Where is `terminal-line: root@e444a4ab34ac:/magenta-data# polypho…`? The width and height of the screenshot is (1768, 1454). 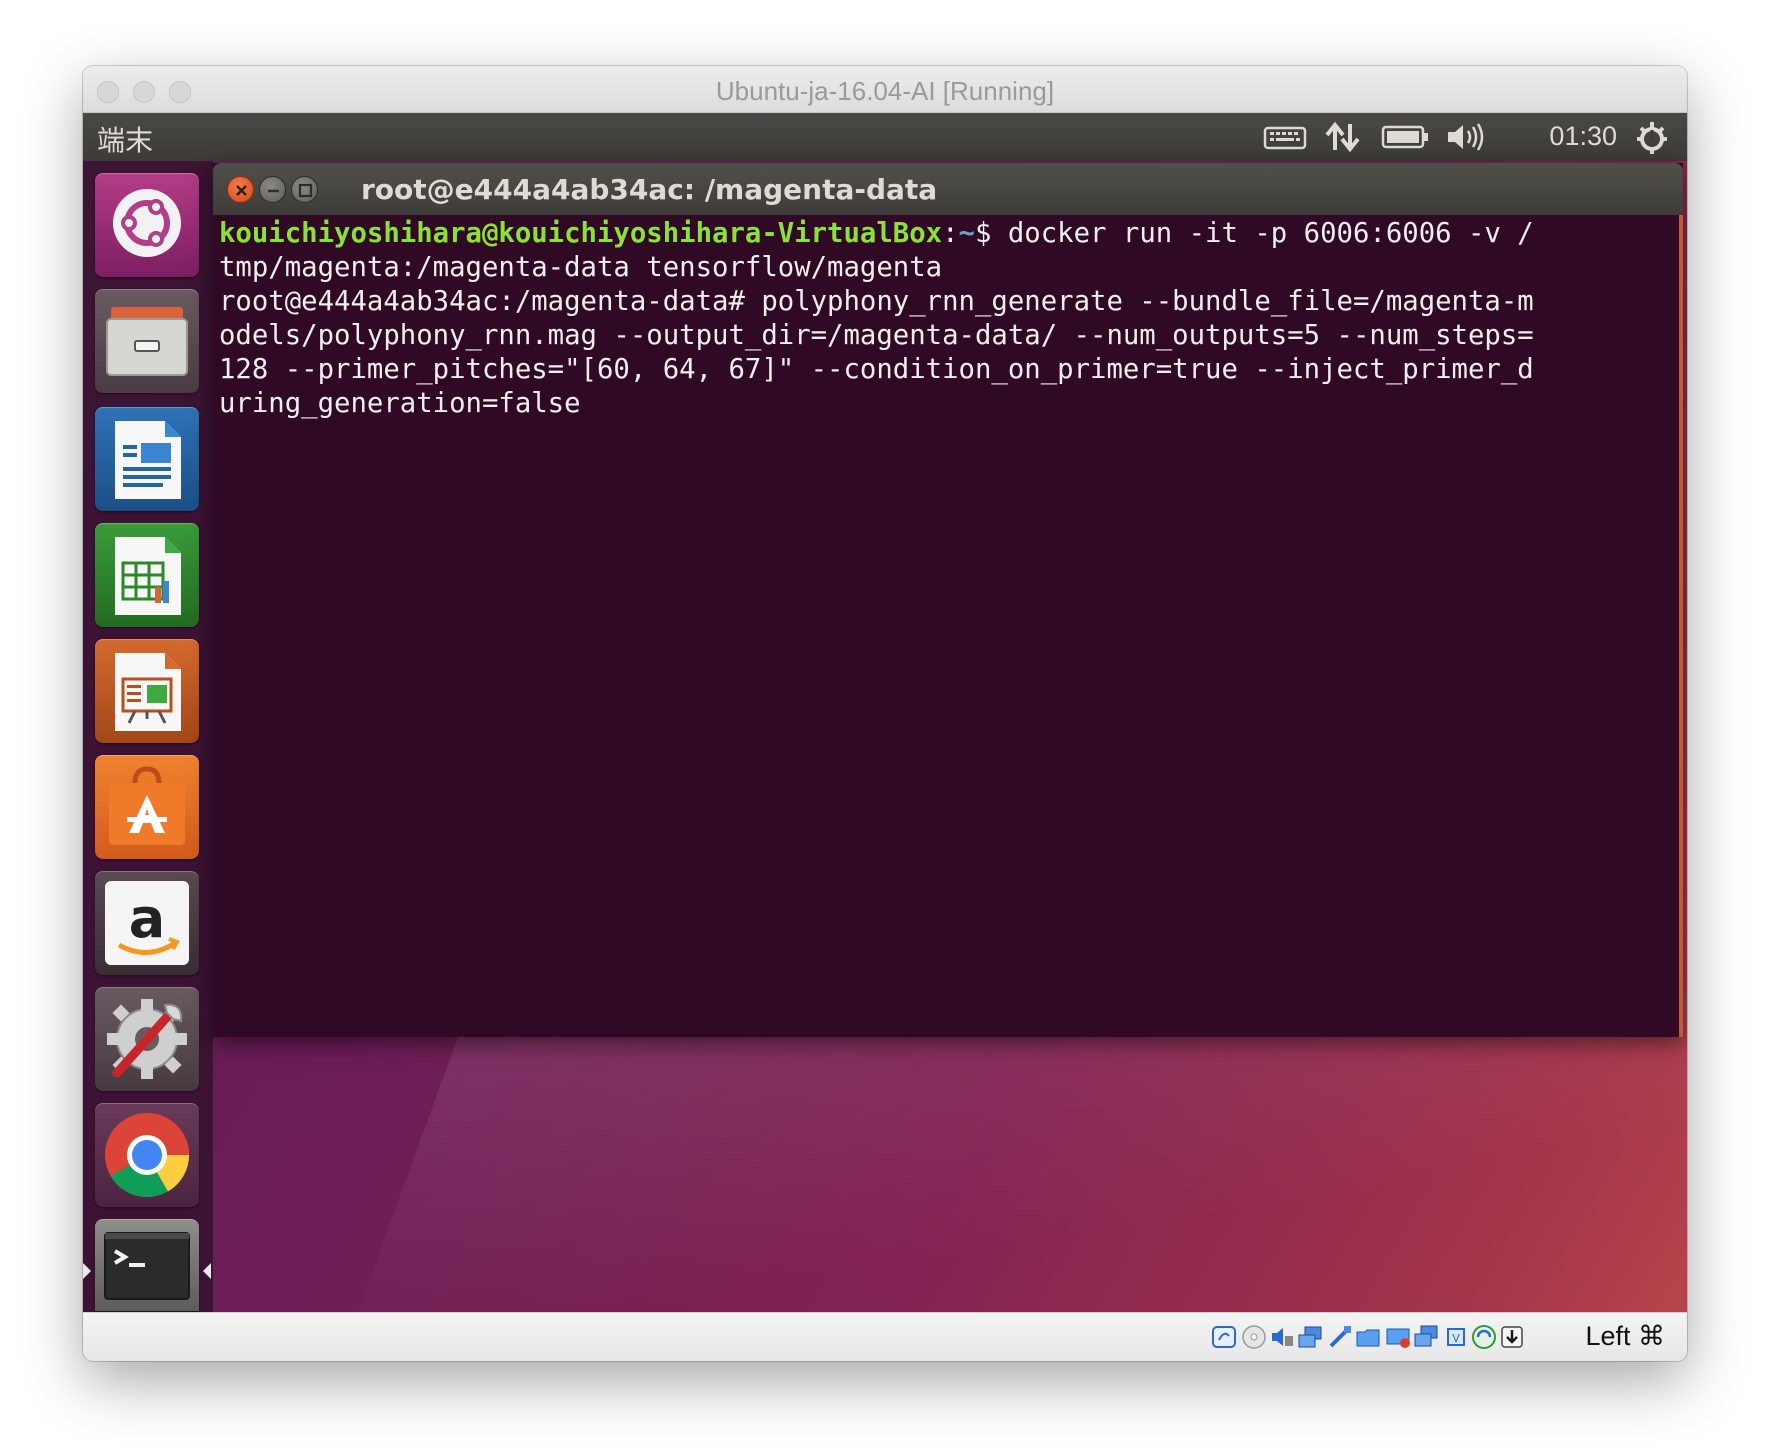
terminal-line: root@e444a4ab34ac:/magenta-data# polypho… is located at coordinates (876, 301).